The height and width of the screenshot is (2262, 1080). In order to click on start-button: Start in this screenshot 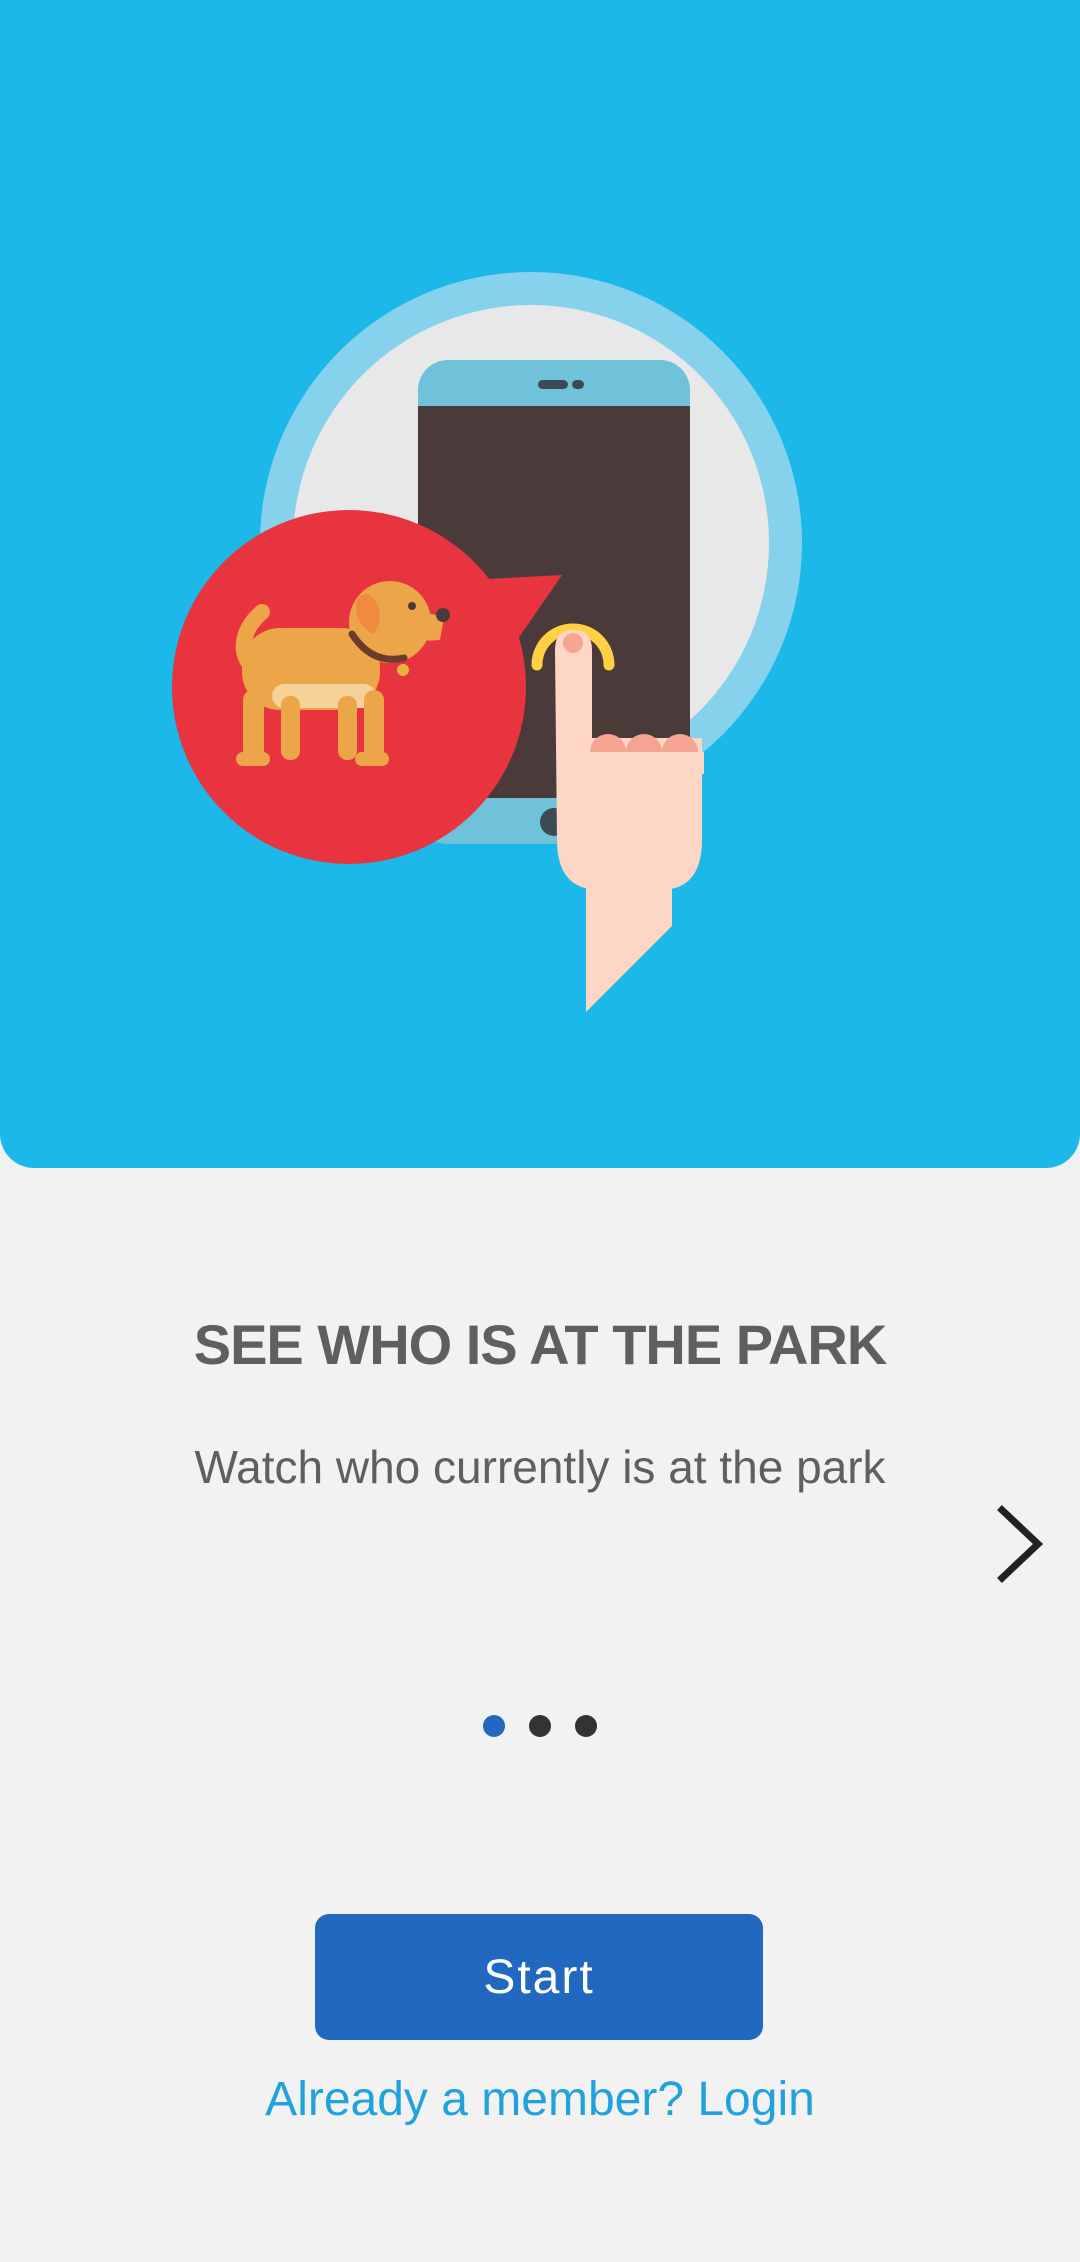, I will do `click(539, 1977)`.